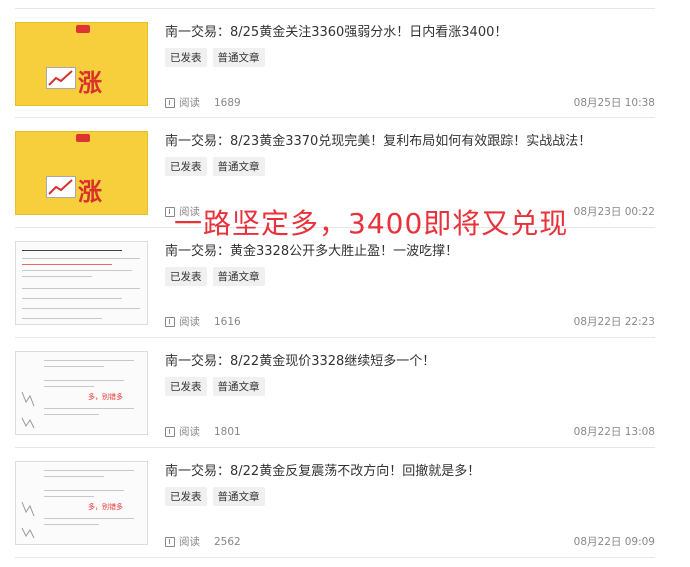 The width and height of the screenshot is (690, 567). What do you see at coordinates (614, 212) in the screenshot?
I see `publish-date: 08月23日 00:22` at bounding box center [614, 212].